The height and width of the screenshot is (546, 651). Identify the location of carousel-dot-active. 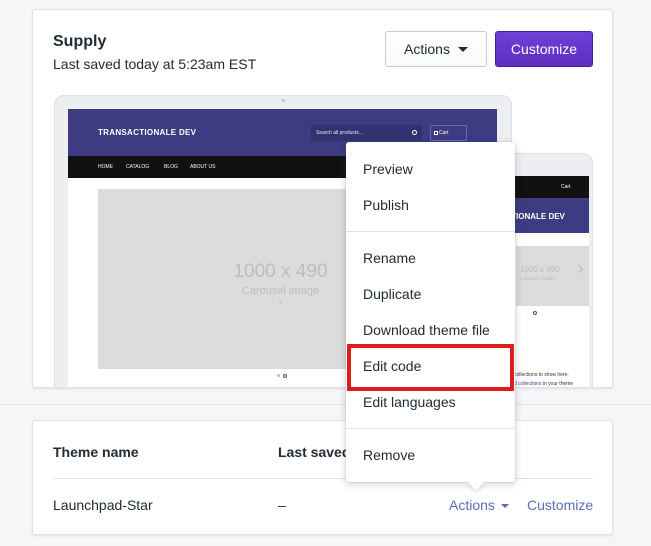
(285, 376).